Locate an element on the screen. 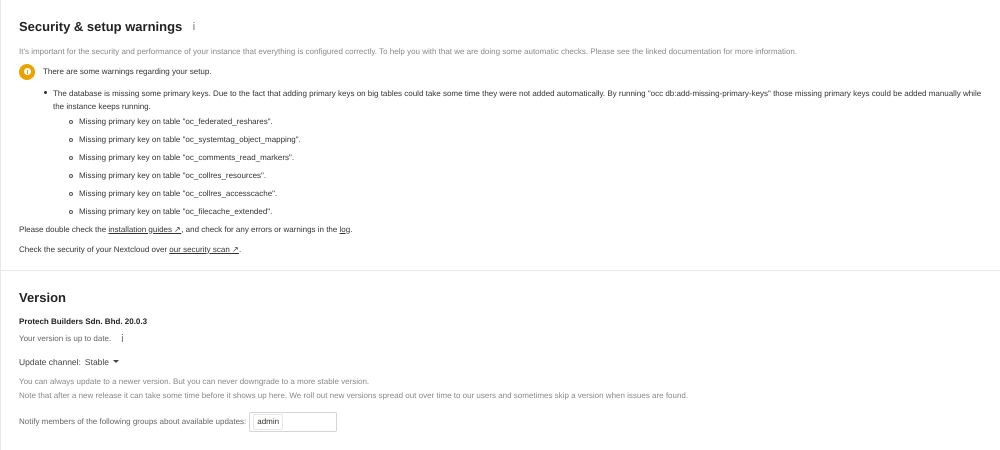 The image size is (1000, 450). product-version: Protech Builders Sdn. Bhd. 20.0.3 is located at coordinates (83, 322).